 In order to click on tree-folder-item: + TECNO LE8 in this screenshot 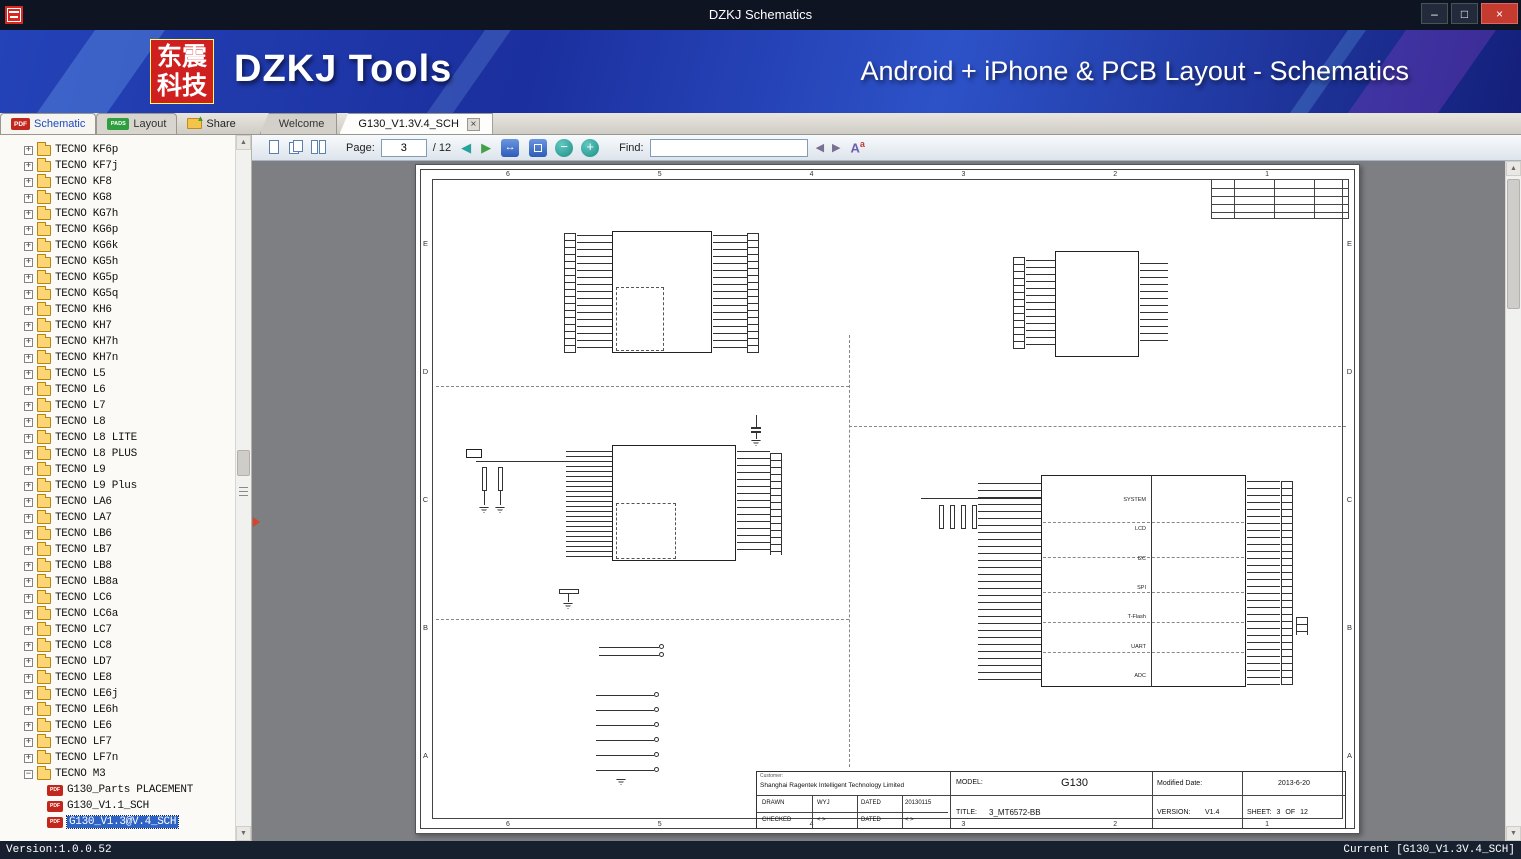, I will do `click(117, 677)`.